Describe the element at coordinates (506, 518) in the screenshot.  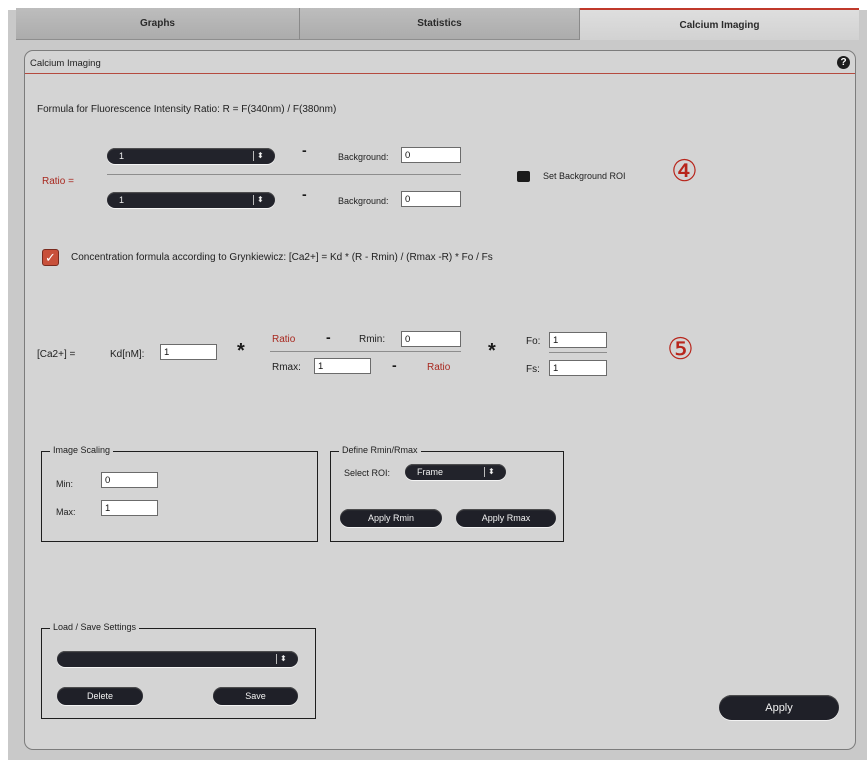
I see `apply-rmax-button: Apply Rmax` at that location.